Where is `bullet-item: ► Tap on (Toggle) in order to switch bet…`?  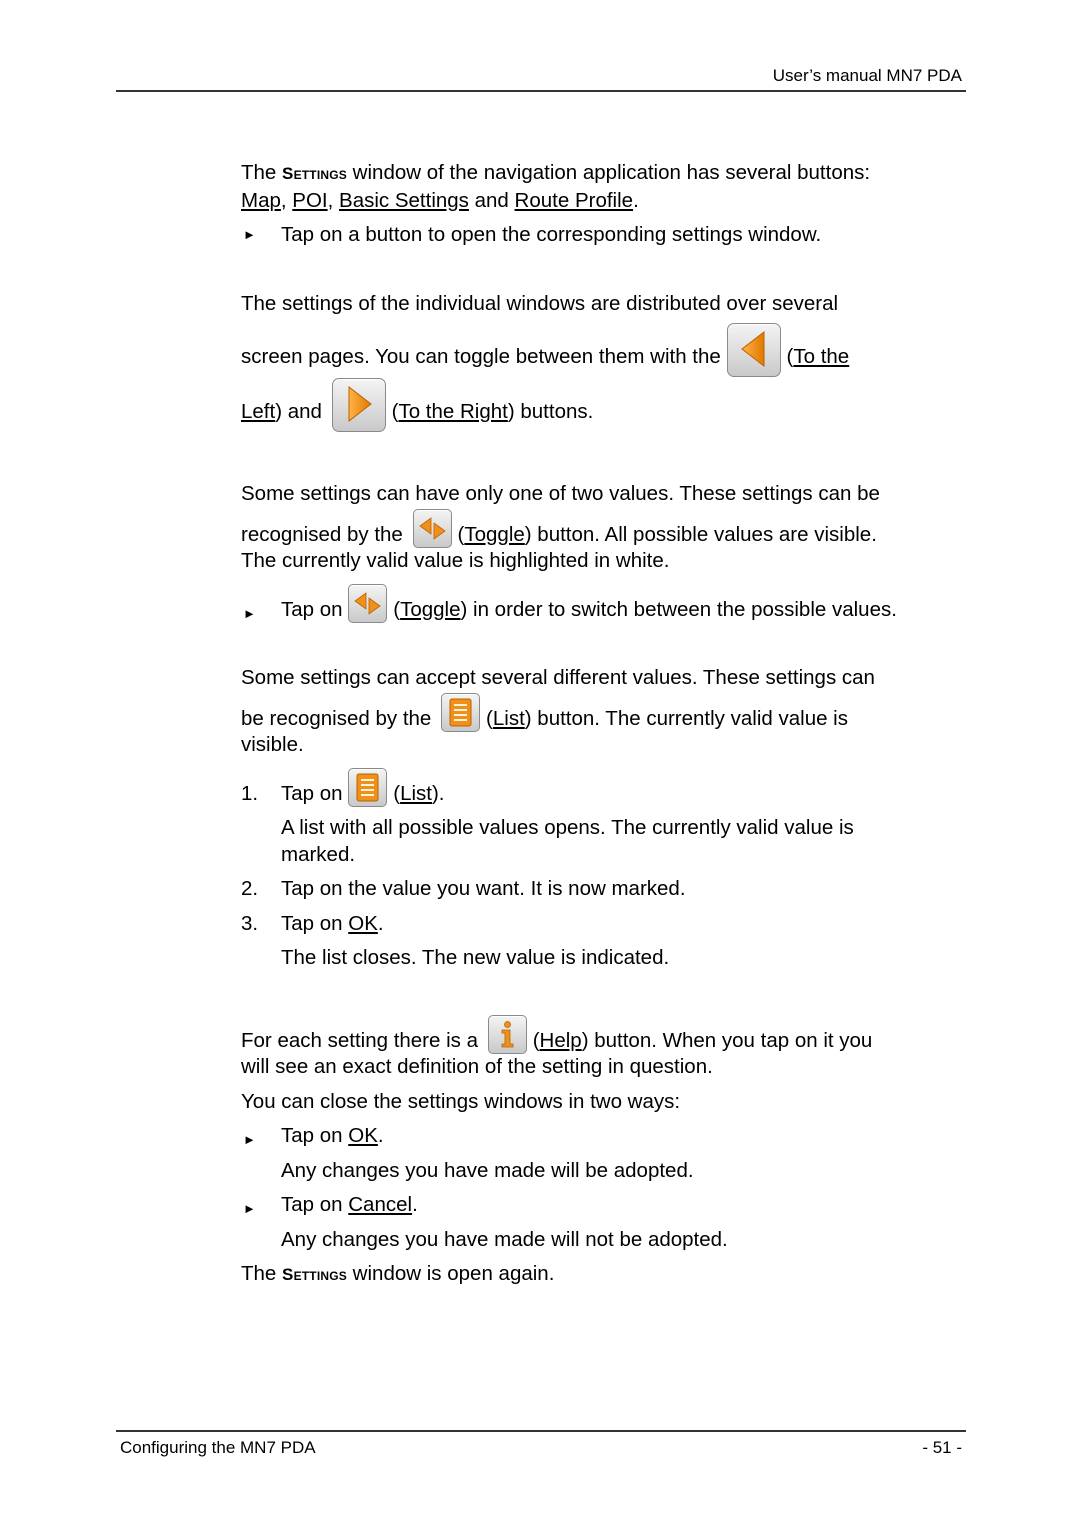 bullet-item: ► Tap on (Toggle) in order to switch bet… is located at coordinates (606, 603).